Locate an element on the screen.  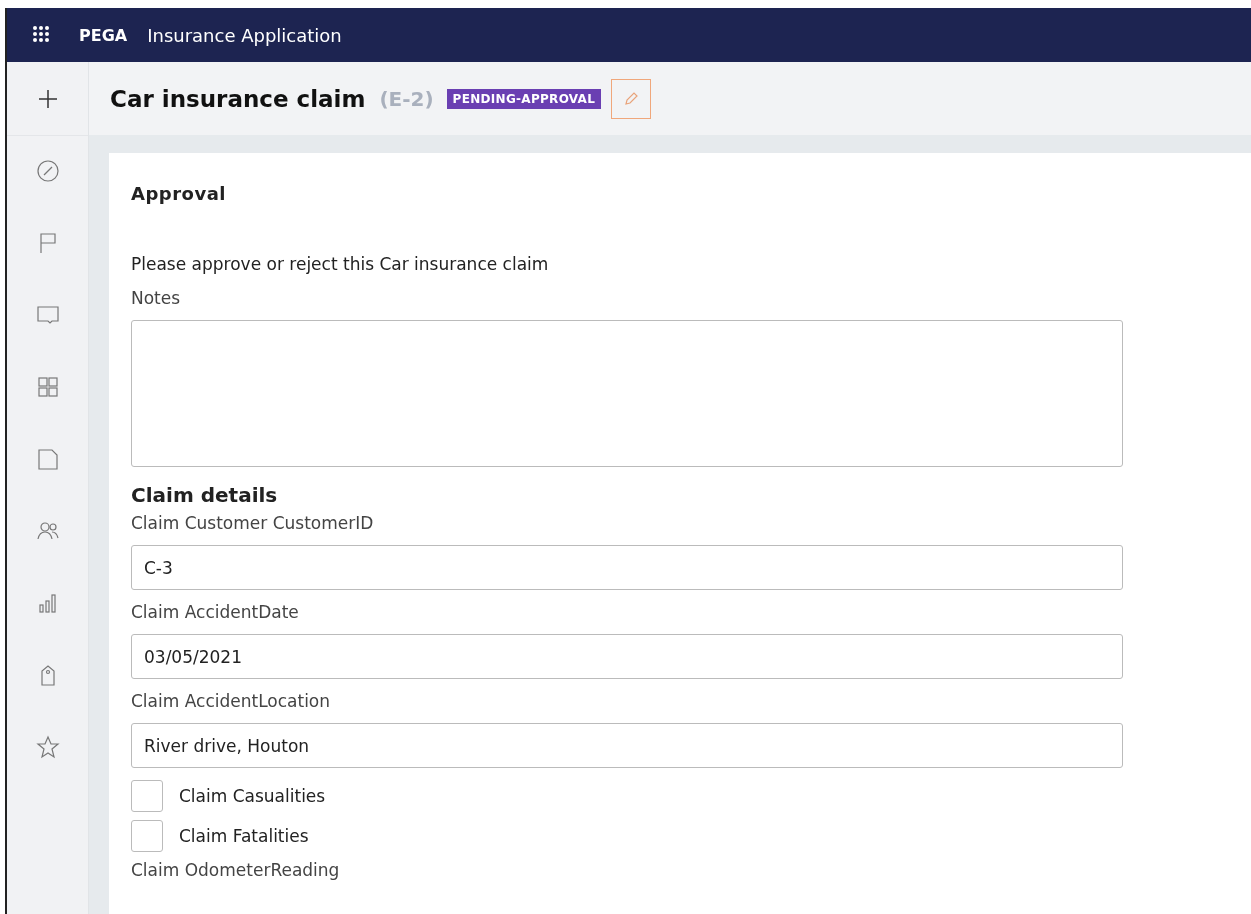
grid-icon is located at coordinates (47, 387).